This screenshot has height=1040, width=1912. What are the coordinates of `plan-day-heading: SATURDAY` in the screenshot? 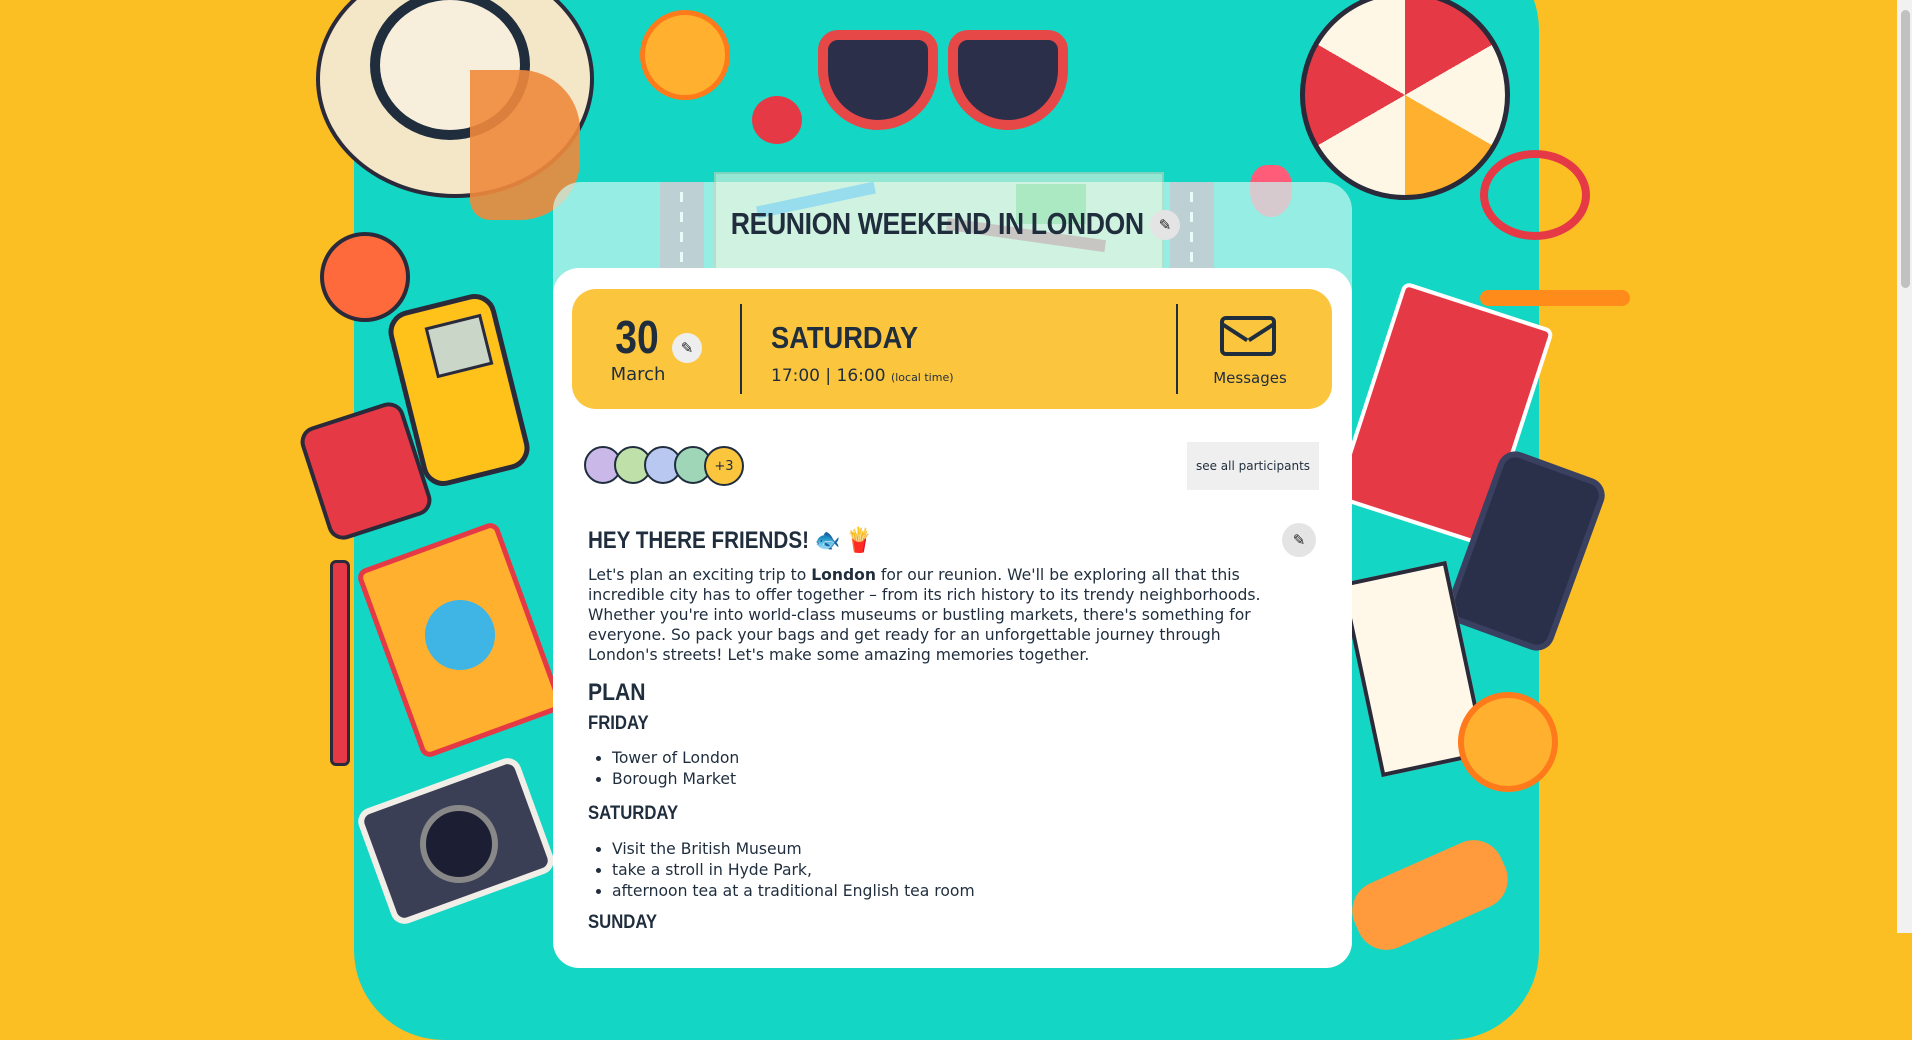 It's located at (633, 813).